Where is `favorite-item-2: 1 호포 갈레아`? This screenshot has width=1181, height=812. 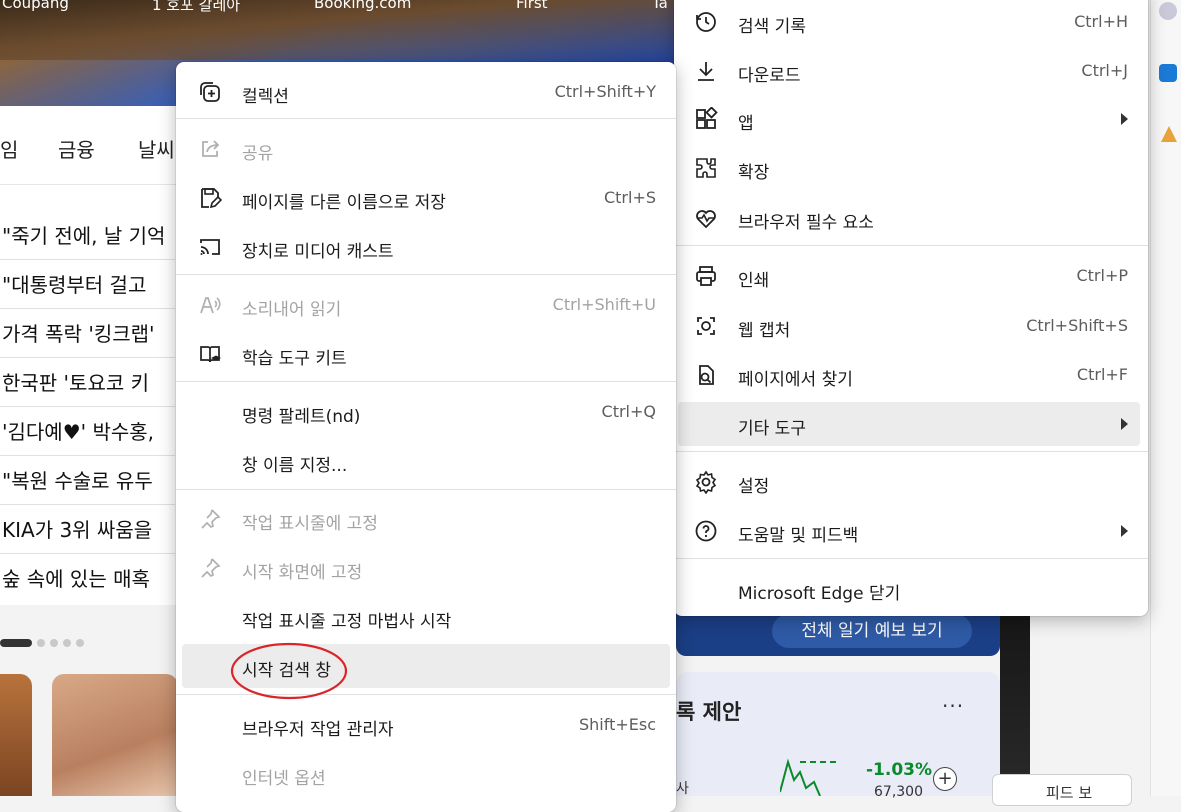
favorite-item-2: 1 호포 갈레아 is located at coordinates (196, 7).